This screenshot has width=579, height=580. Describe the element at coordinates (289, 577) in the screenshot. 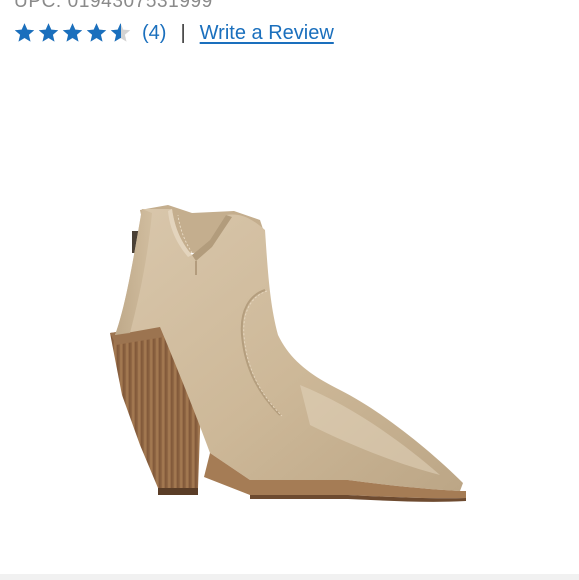

I see `image-bottom-border` at that location.